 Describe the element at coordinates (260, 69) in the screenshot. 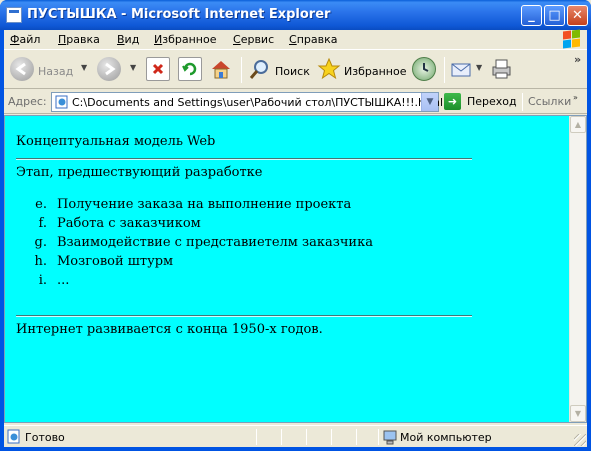

I see `search-icon` at that location.